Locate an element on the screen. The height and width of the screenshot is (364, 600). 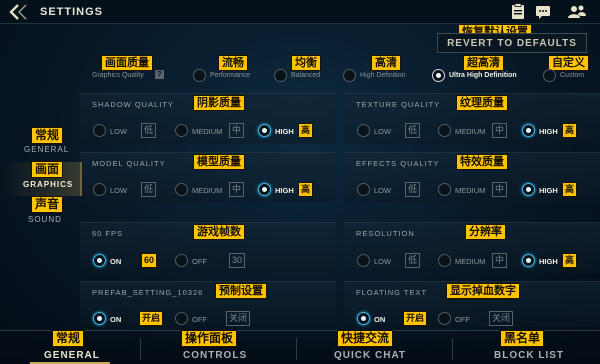
side-nav-sound: SOUND is located at coordinates (45, 219).